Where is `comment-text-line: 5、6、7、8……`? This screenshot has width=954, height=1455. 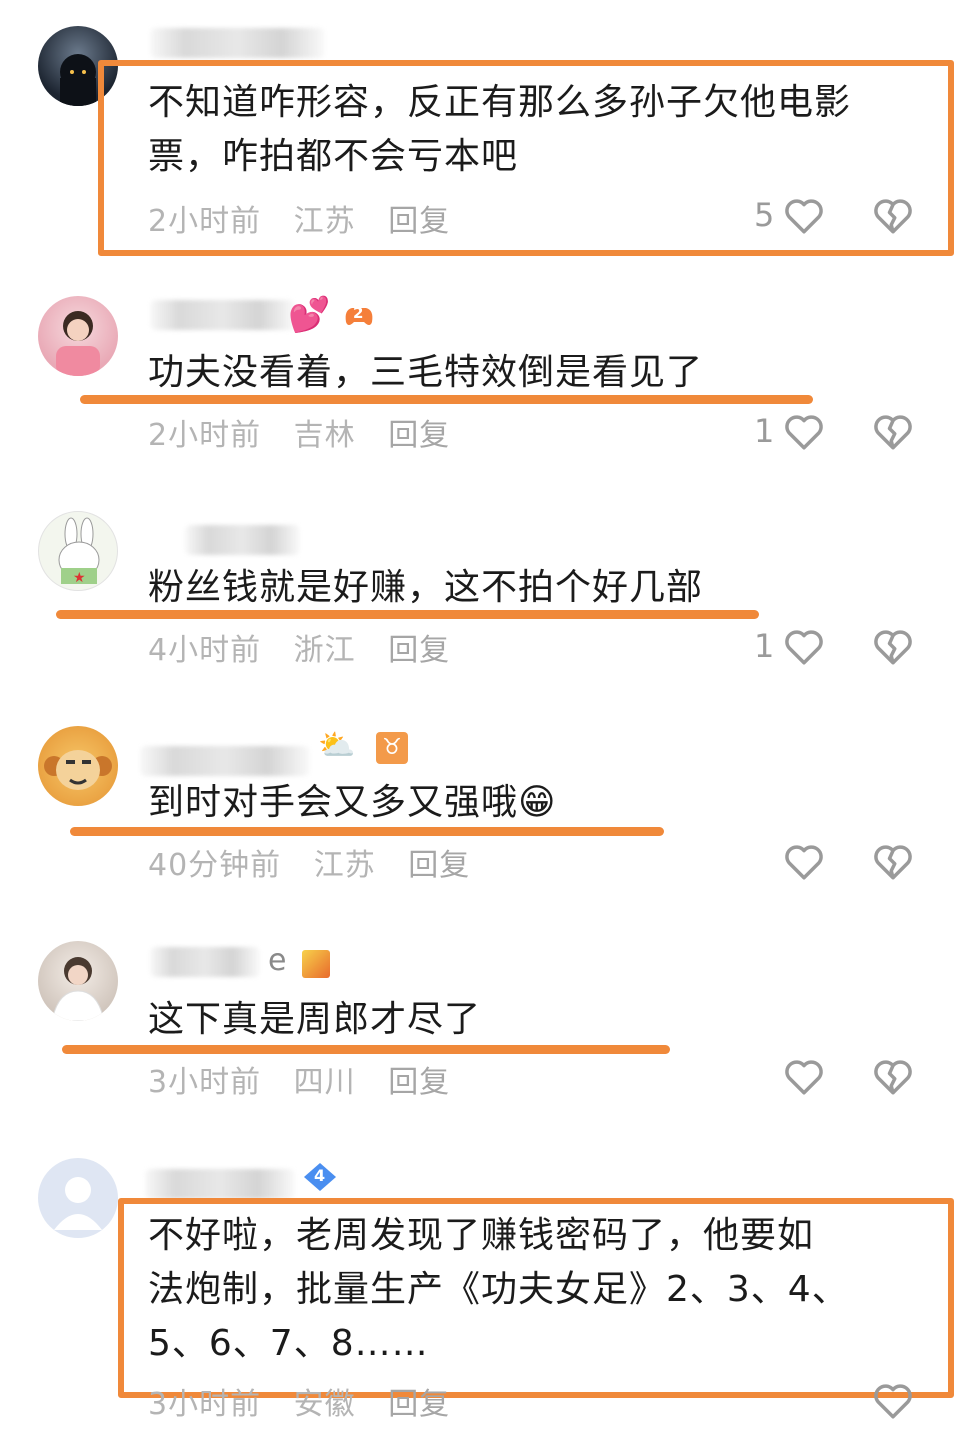
comment-text-line: 5、6、7、8…… is located at coordinates (288, 1343).